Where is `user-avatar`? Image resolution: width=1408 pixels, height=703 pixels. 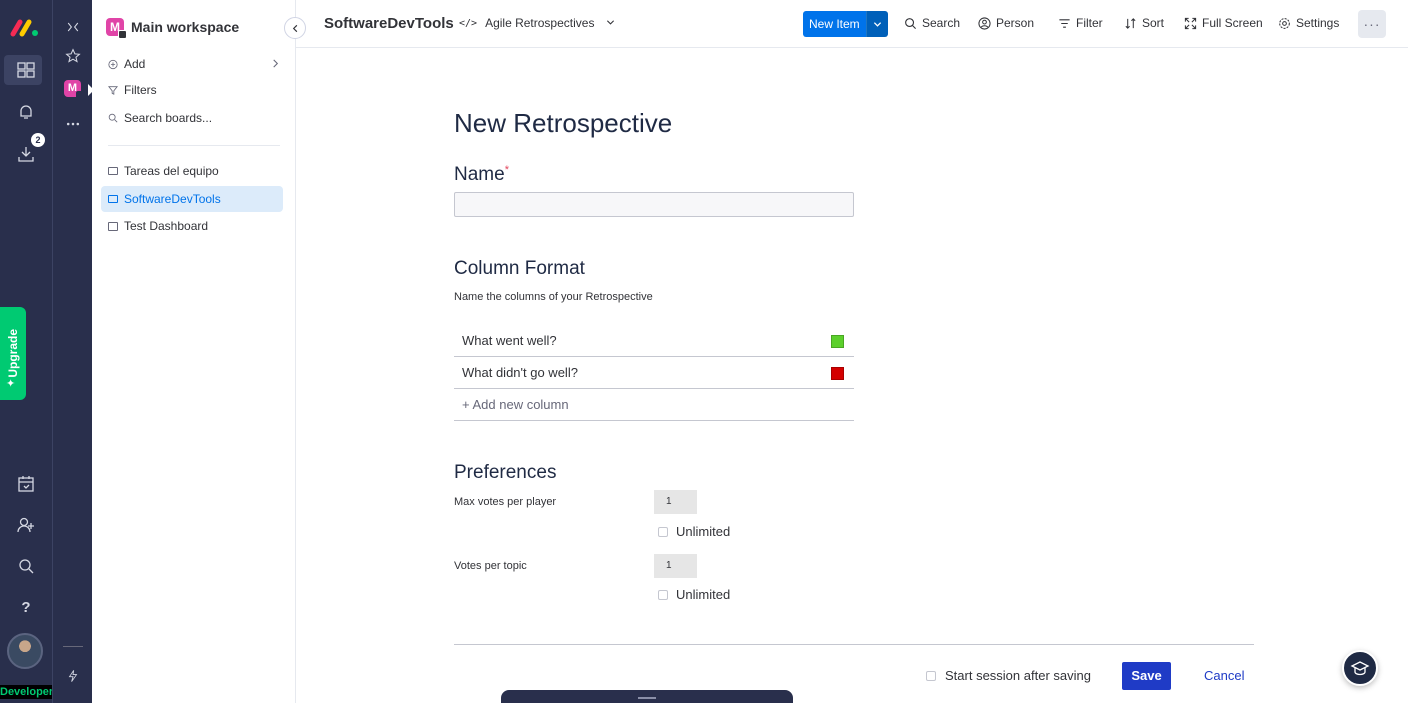
user-avatar is located at coordinates (25, 651).